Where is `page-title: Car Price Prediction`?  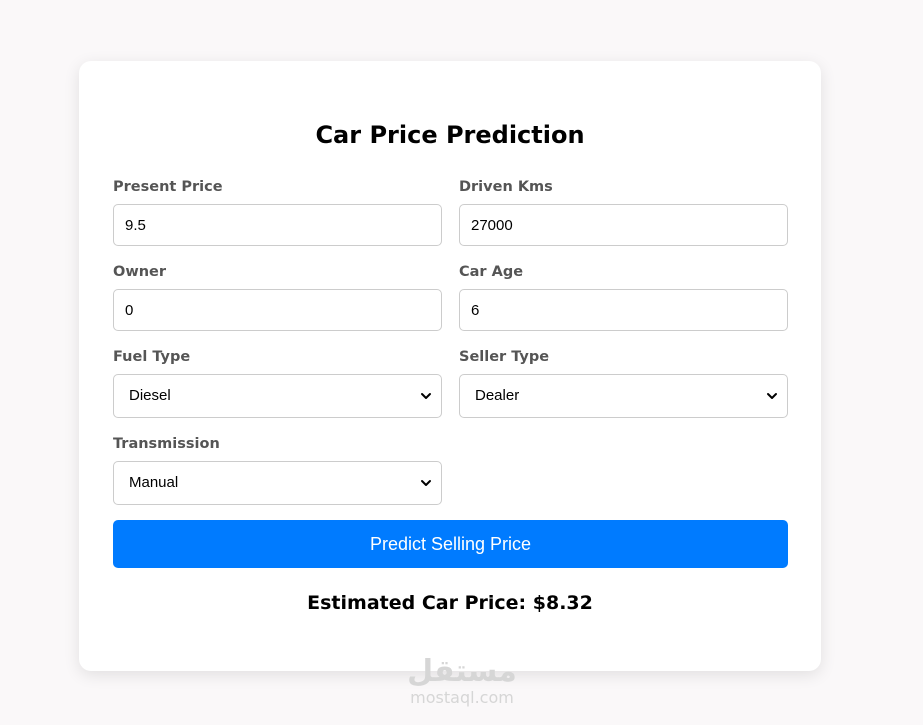 page-title: Car Price Prediction is located at coordinates (450, 135).